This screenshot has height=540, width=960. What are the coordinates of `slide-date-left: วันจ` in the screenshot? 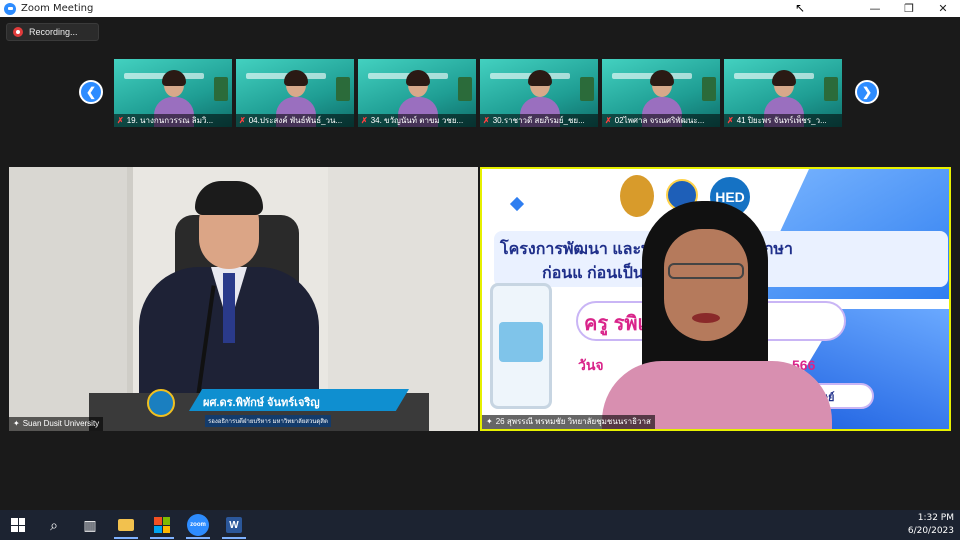 It's located at (591, 365).